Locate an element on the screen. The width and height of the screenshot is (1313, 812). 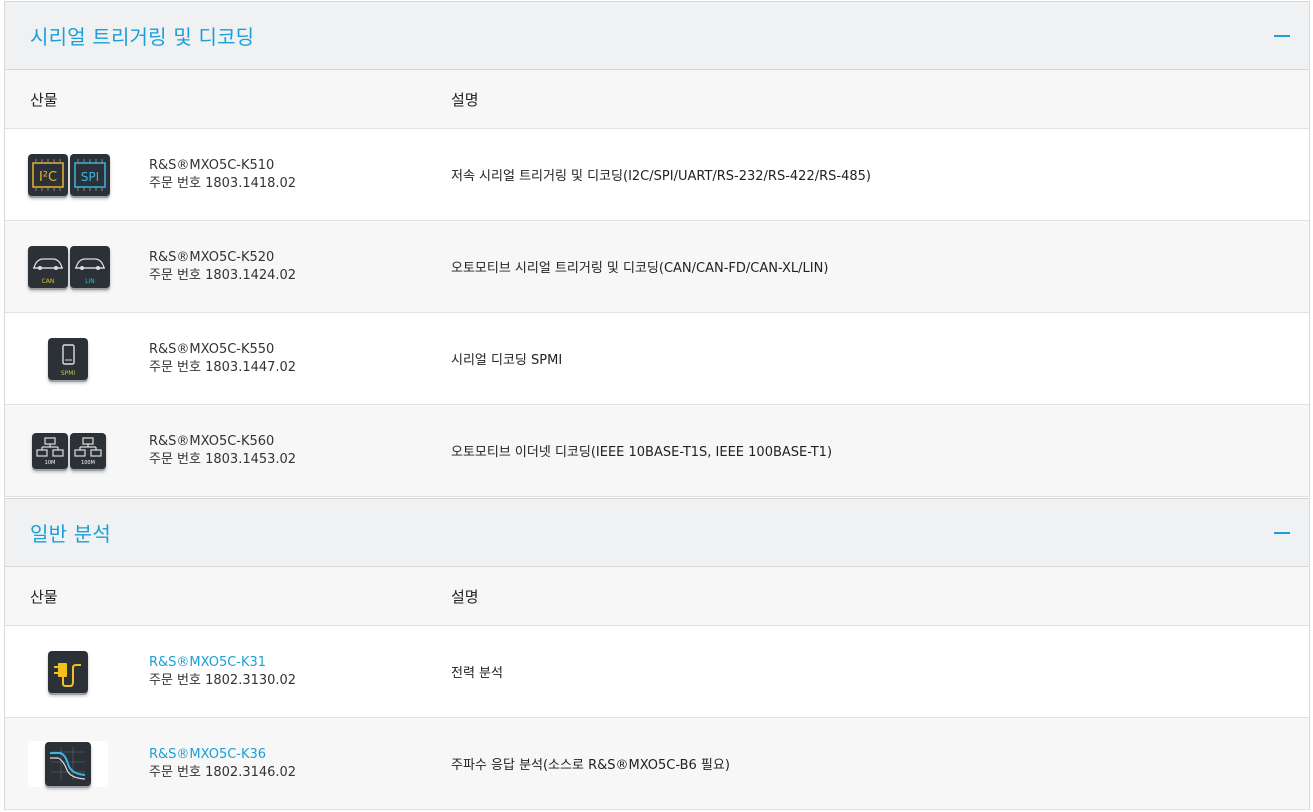
can-lin-icon: CAN LIN is located at coordinates (69, 266).